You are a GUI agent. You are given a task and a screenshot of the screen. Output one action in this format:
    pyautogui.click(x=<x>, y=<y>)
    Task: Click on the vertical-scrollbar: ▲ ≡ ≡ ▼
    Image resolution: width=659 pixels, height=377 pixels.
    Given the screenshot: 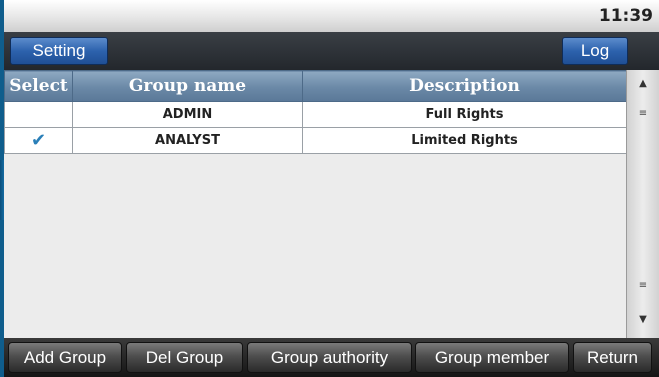 What is the action you would take?
    pyautogui.click(x=642, y=204)
    